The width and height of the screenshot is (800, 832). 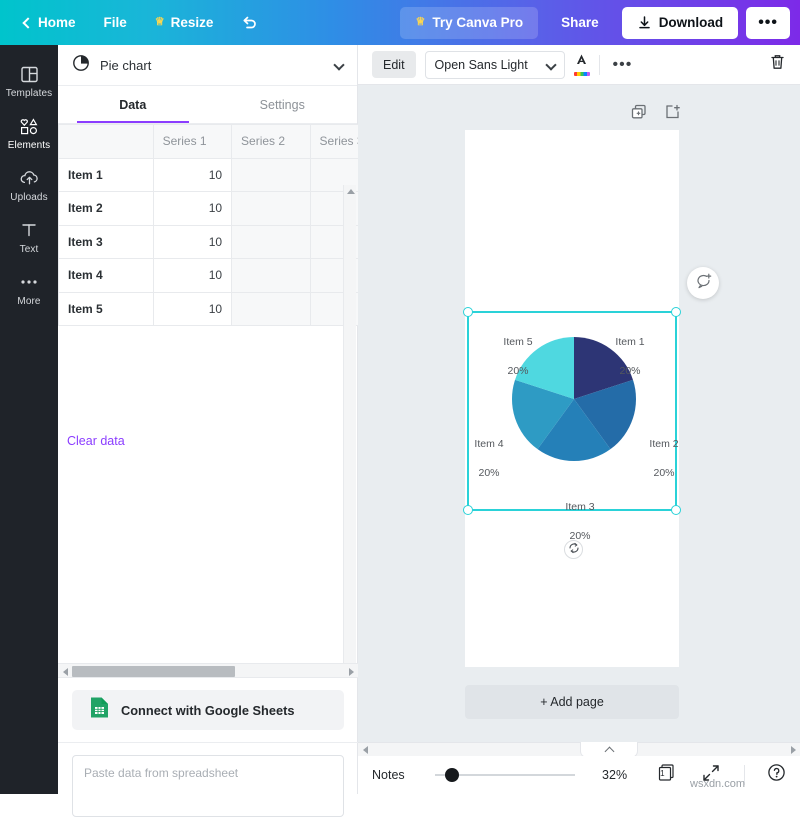 I want to click on row-label-cell: Item 5, so click(x=106, y=308).